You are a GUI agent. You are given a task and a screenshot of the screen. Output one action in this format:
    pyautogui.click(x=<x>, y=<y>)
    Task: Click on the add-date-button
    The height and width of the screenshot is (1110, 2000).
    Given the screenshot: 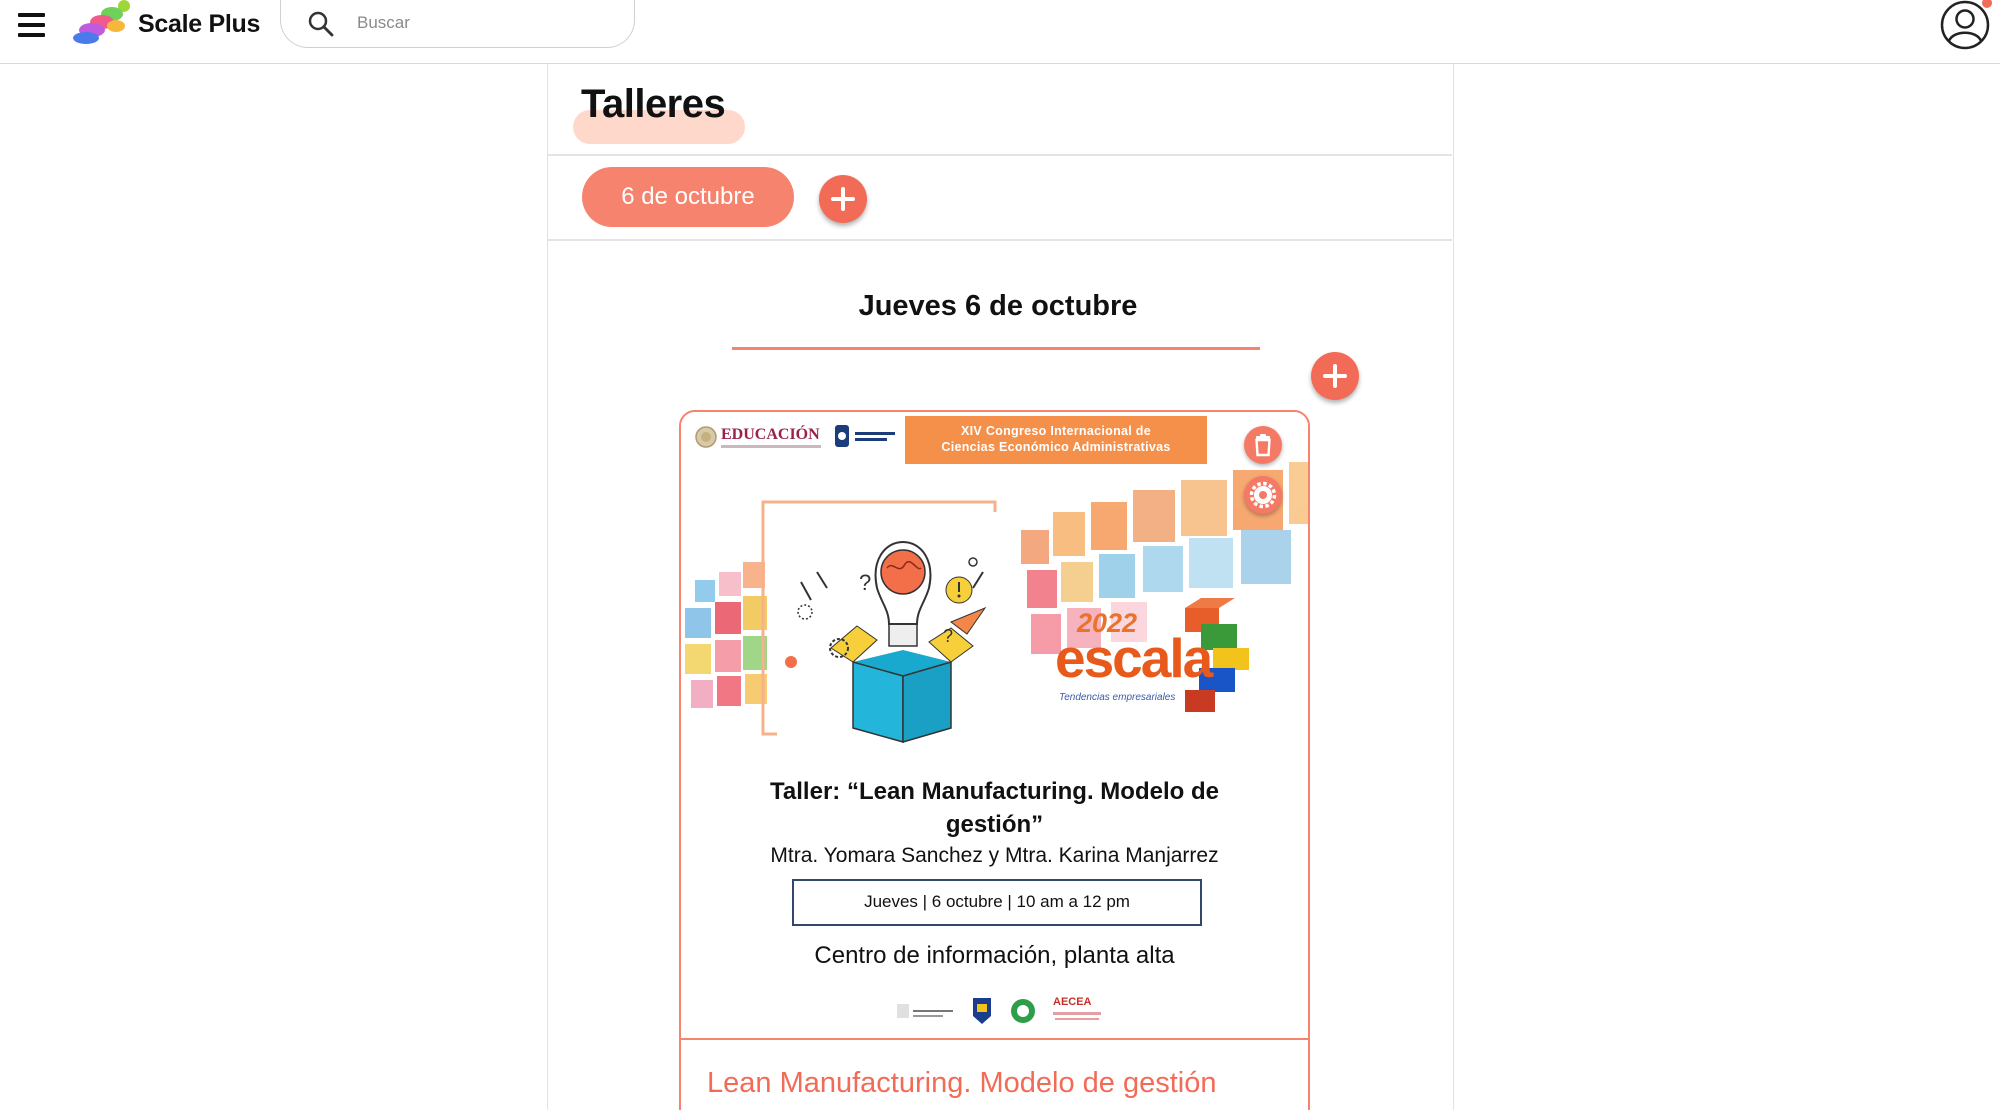 What is the action you would take?
    pyautogui.click(x=843, y=199)
    